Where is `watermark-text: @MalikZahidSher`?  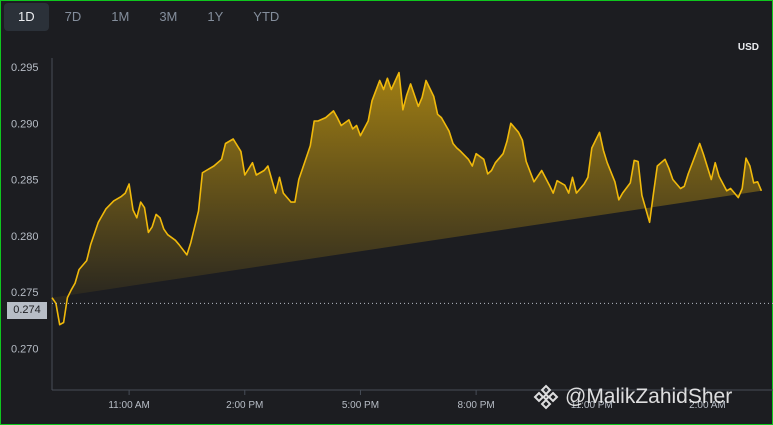
watermark-text: @MalikZahidSher is located at coordinates (649, 396).